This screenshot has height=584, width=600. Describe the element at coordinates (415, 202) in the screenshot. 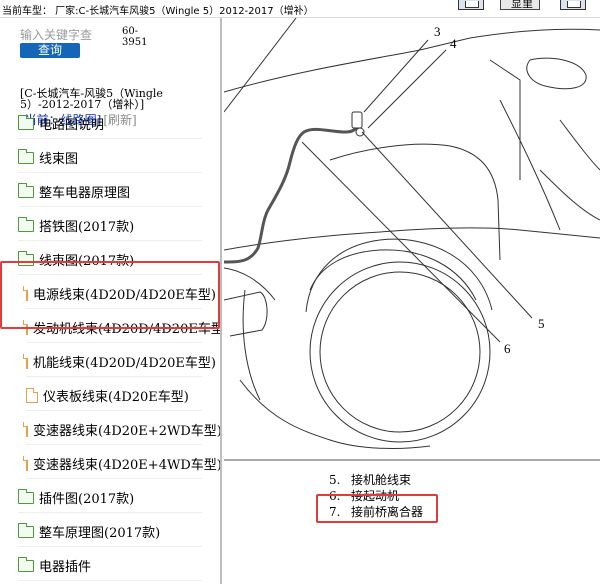

I see `fender-line` at that location.